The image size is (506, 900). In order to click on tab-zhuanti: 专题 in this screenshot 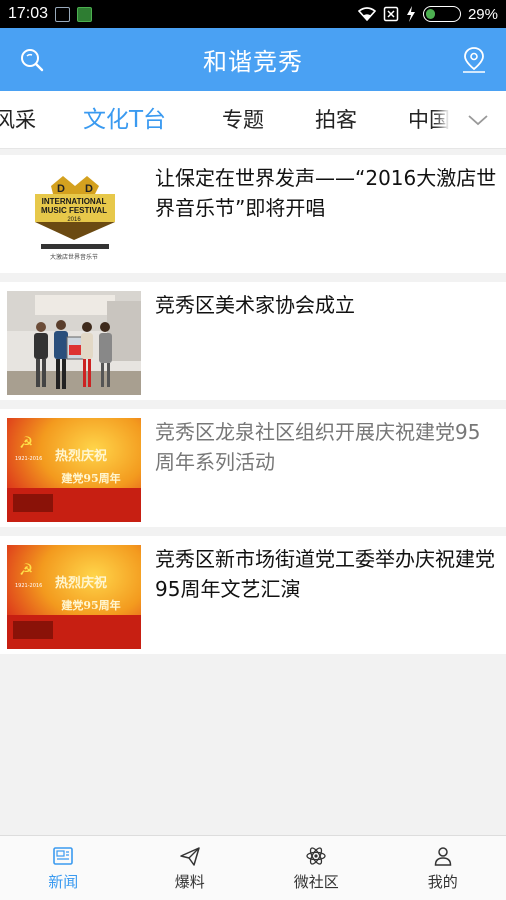, I will do `click(243, 119)`.